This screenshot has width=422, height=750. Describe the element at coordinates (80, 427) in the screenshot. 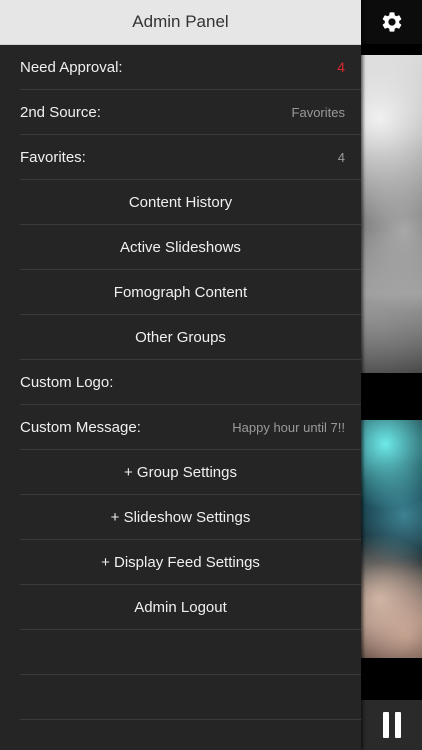

I see `custom-message-label: Custom Message:` at that location.